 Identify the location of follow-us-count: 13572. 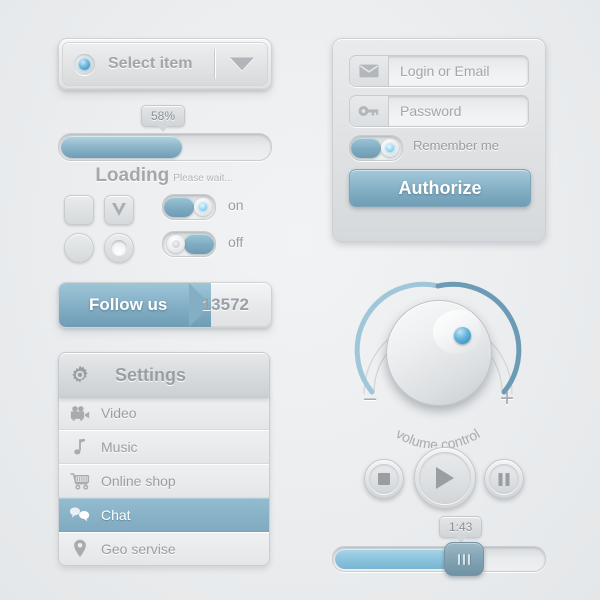
(225, 304).